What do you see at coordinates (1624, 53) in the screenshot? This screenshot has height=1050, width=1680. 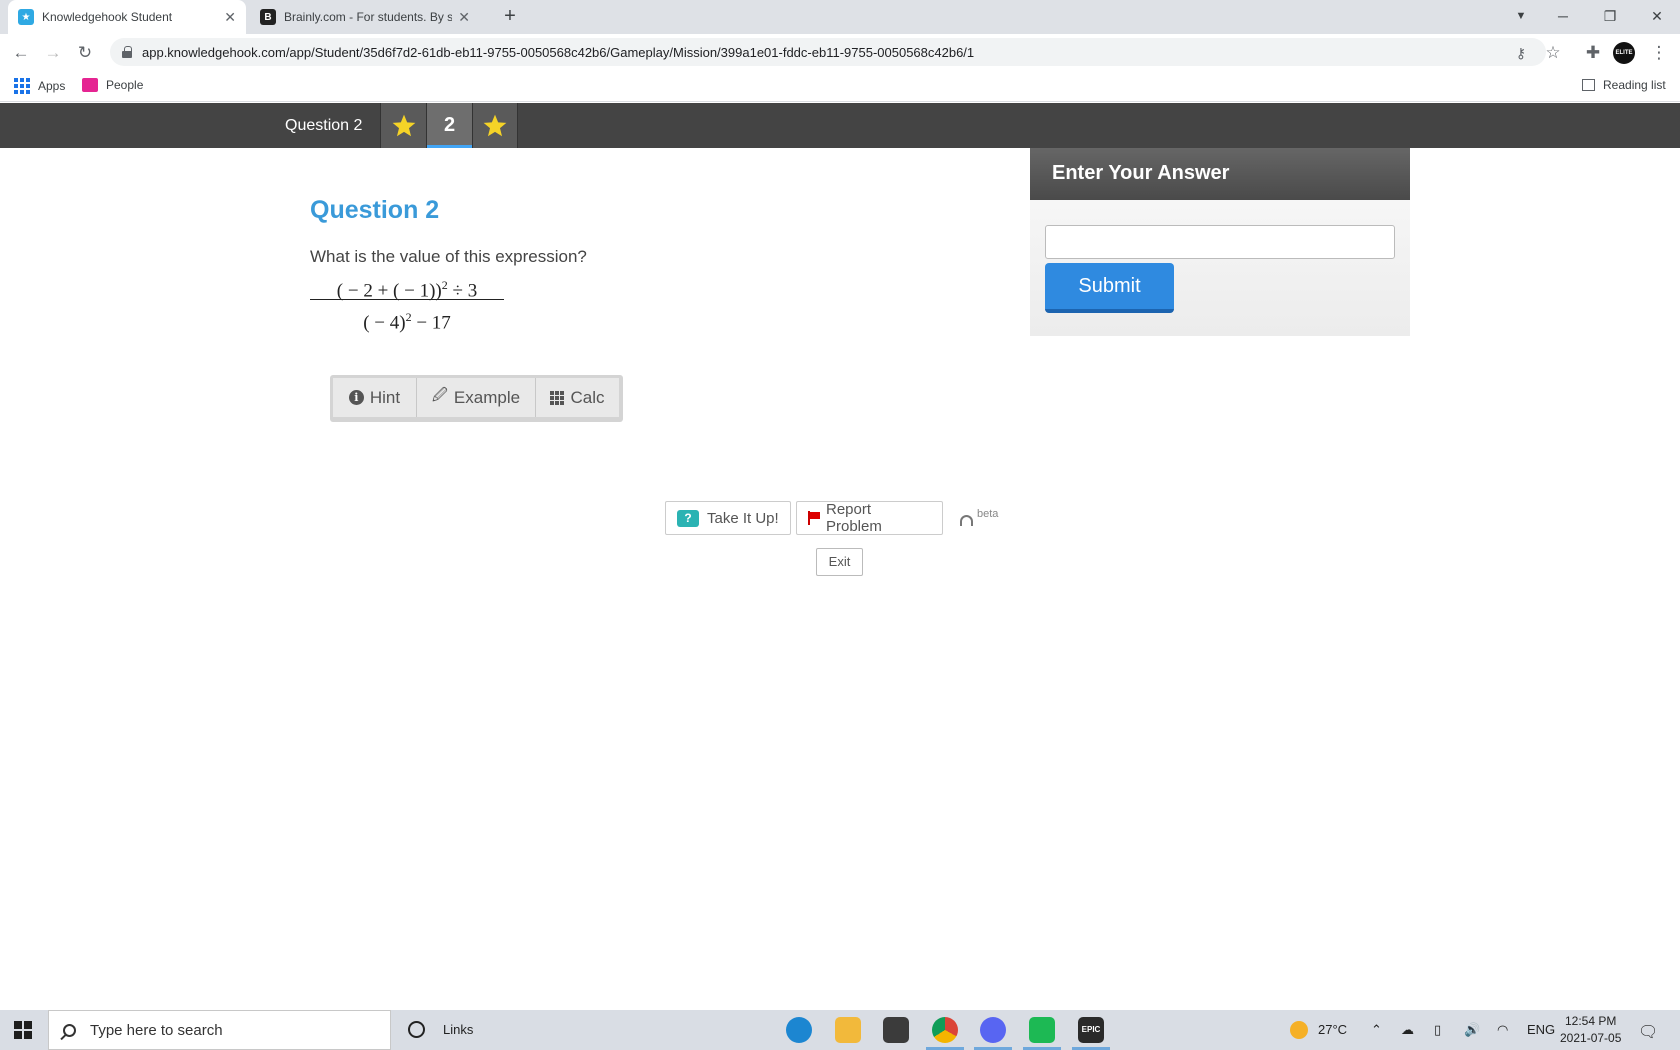 I see `profile-avatar: ELITE` at bounding box center [1624, 53].